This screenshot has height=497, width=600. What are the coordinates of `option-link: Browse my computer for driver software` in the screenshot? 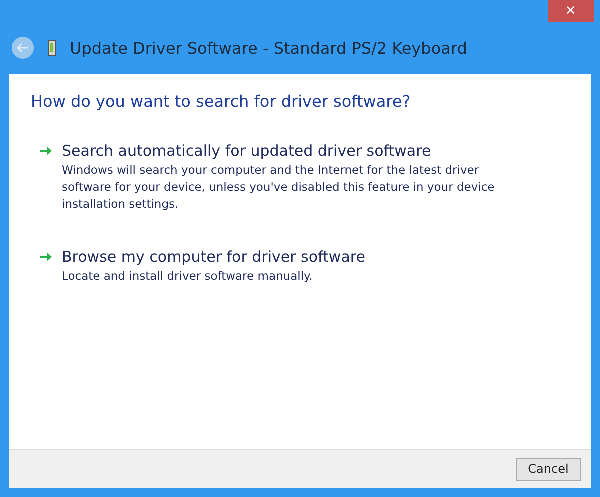 It's located at (214, 257).